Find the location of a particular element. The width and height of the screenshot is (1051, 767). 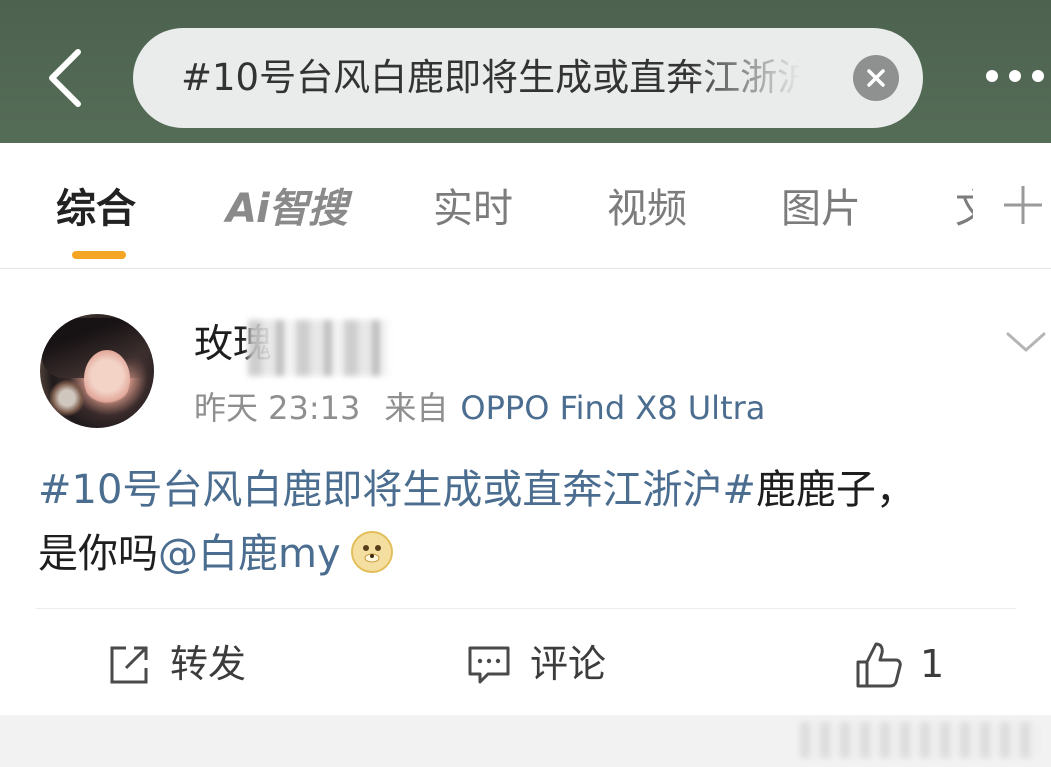

comment-label: 评论 is located at coordinates (568, 664).